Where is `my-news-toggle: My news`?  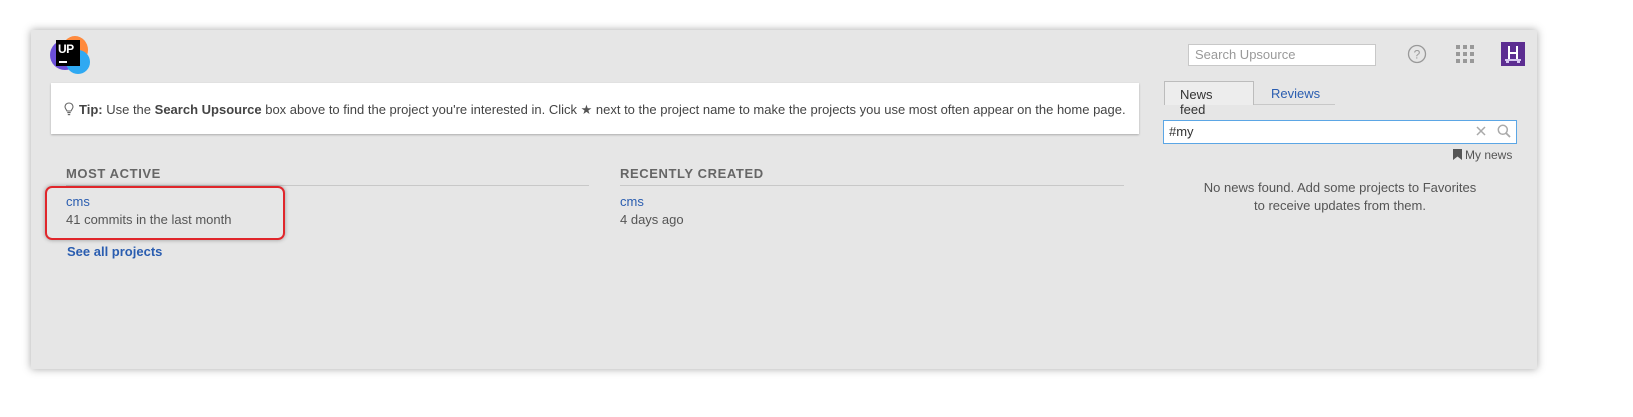
my-news-toggle: My news is located at coordinates (1482, 155).